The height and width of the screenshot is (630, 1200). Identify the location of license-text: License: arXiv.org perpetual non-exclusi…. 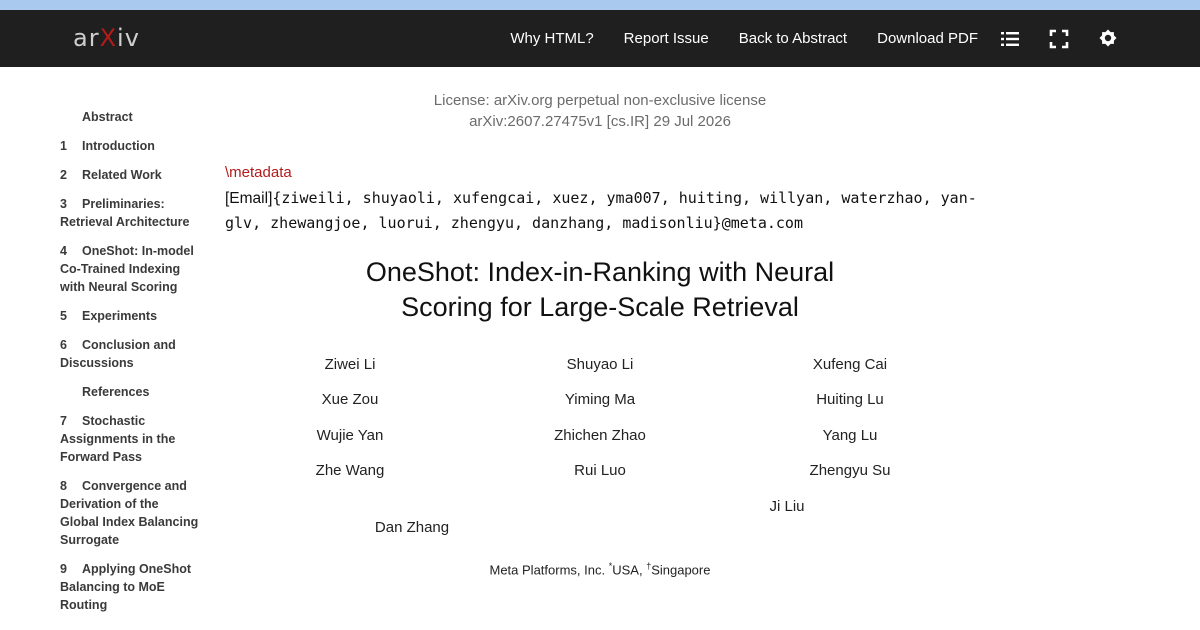
(600, 100).